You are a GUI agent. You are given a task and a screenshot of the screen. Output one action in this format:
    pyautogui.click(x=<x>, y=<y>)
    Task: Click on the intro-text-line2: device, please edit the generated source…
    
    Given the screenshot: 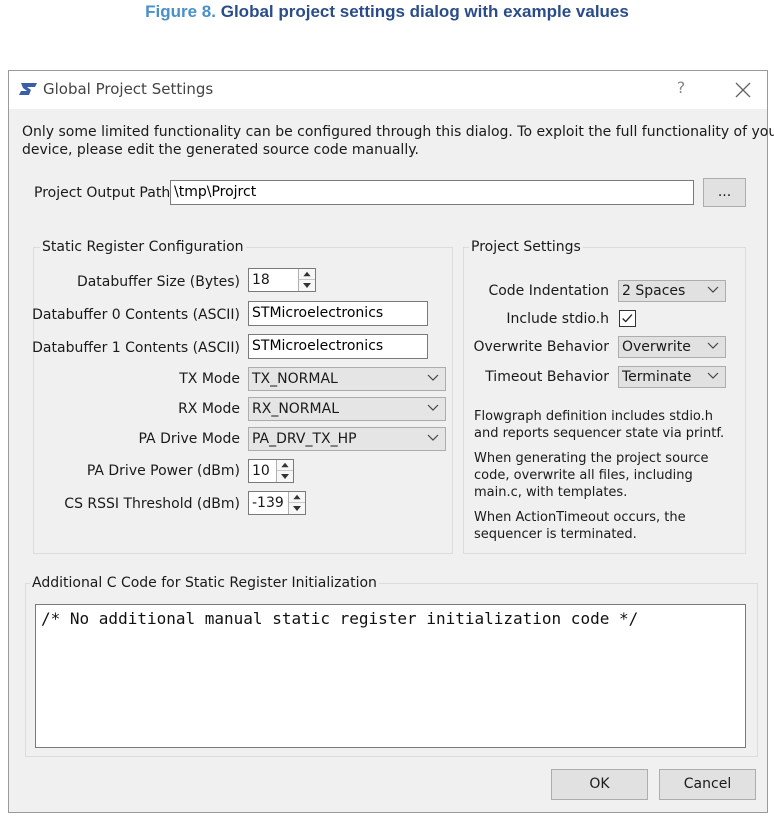 What is the action you would take?
    pyautogui.click(x=220, y=150)
    